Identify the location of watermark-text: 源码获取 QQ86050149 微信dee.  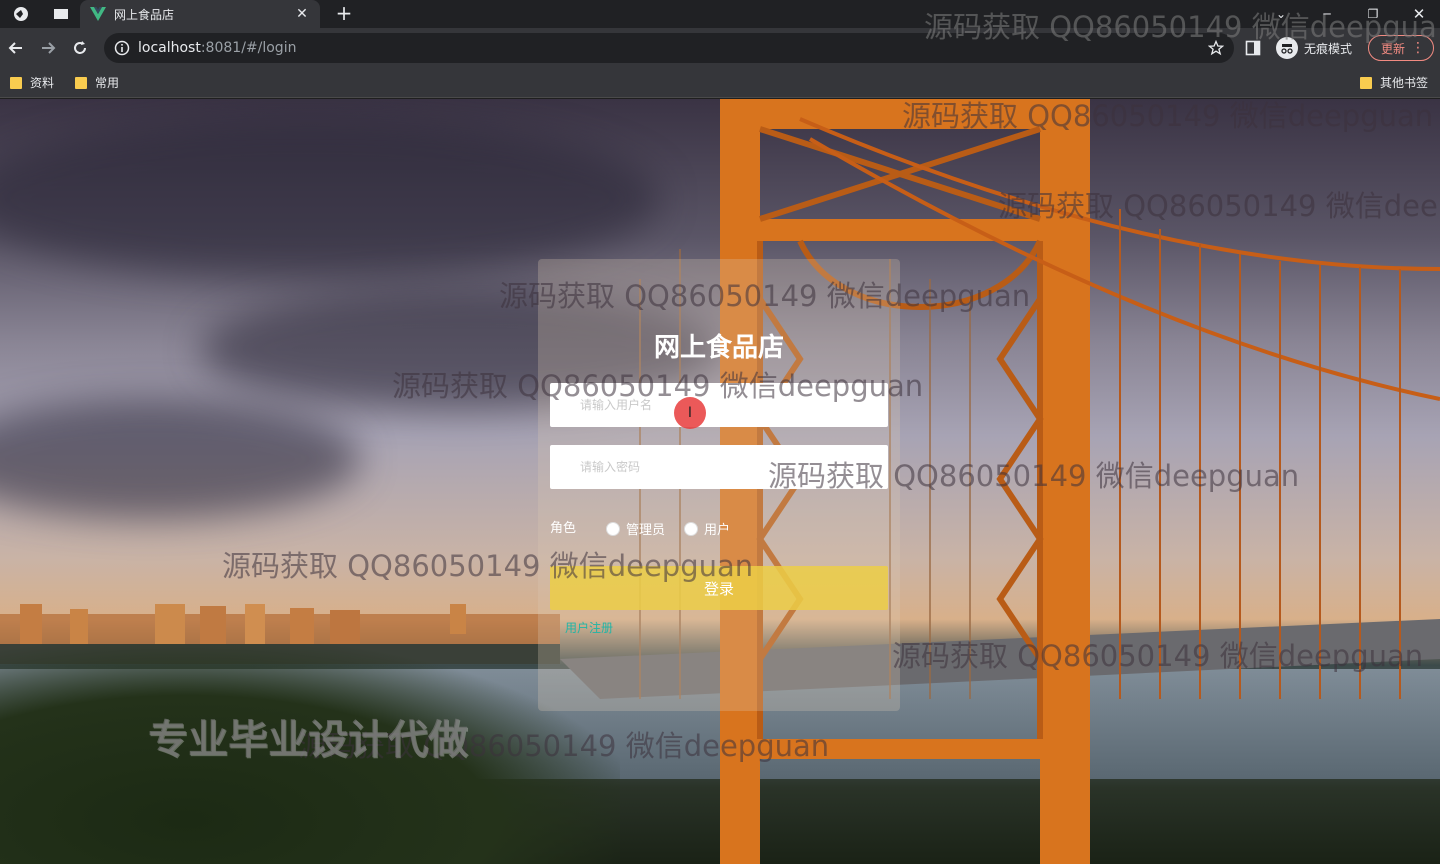
(1218, 206).